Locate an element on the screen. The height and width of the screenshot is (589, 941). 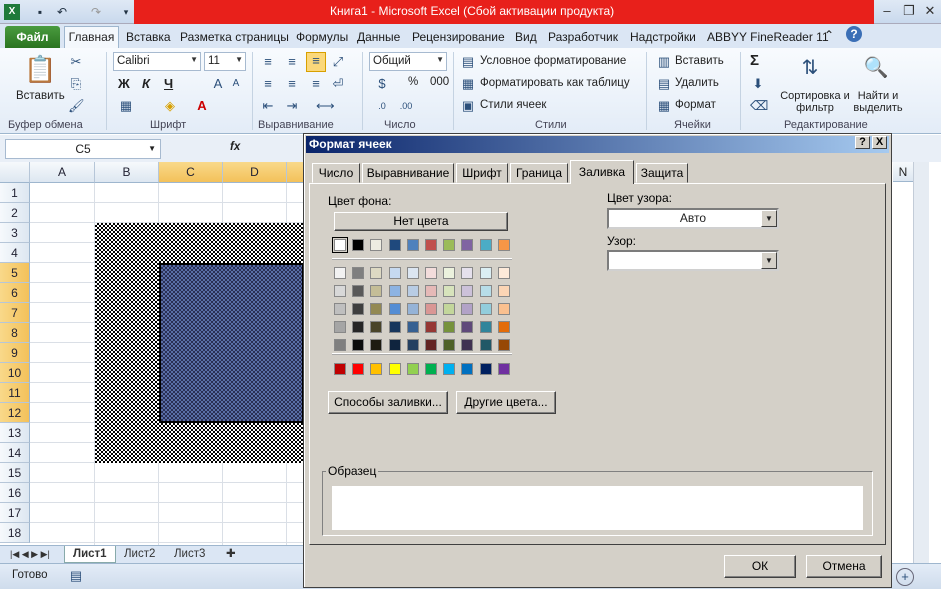
save-icon: ▪ is located at coordinates (40, 12).